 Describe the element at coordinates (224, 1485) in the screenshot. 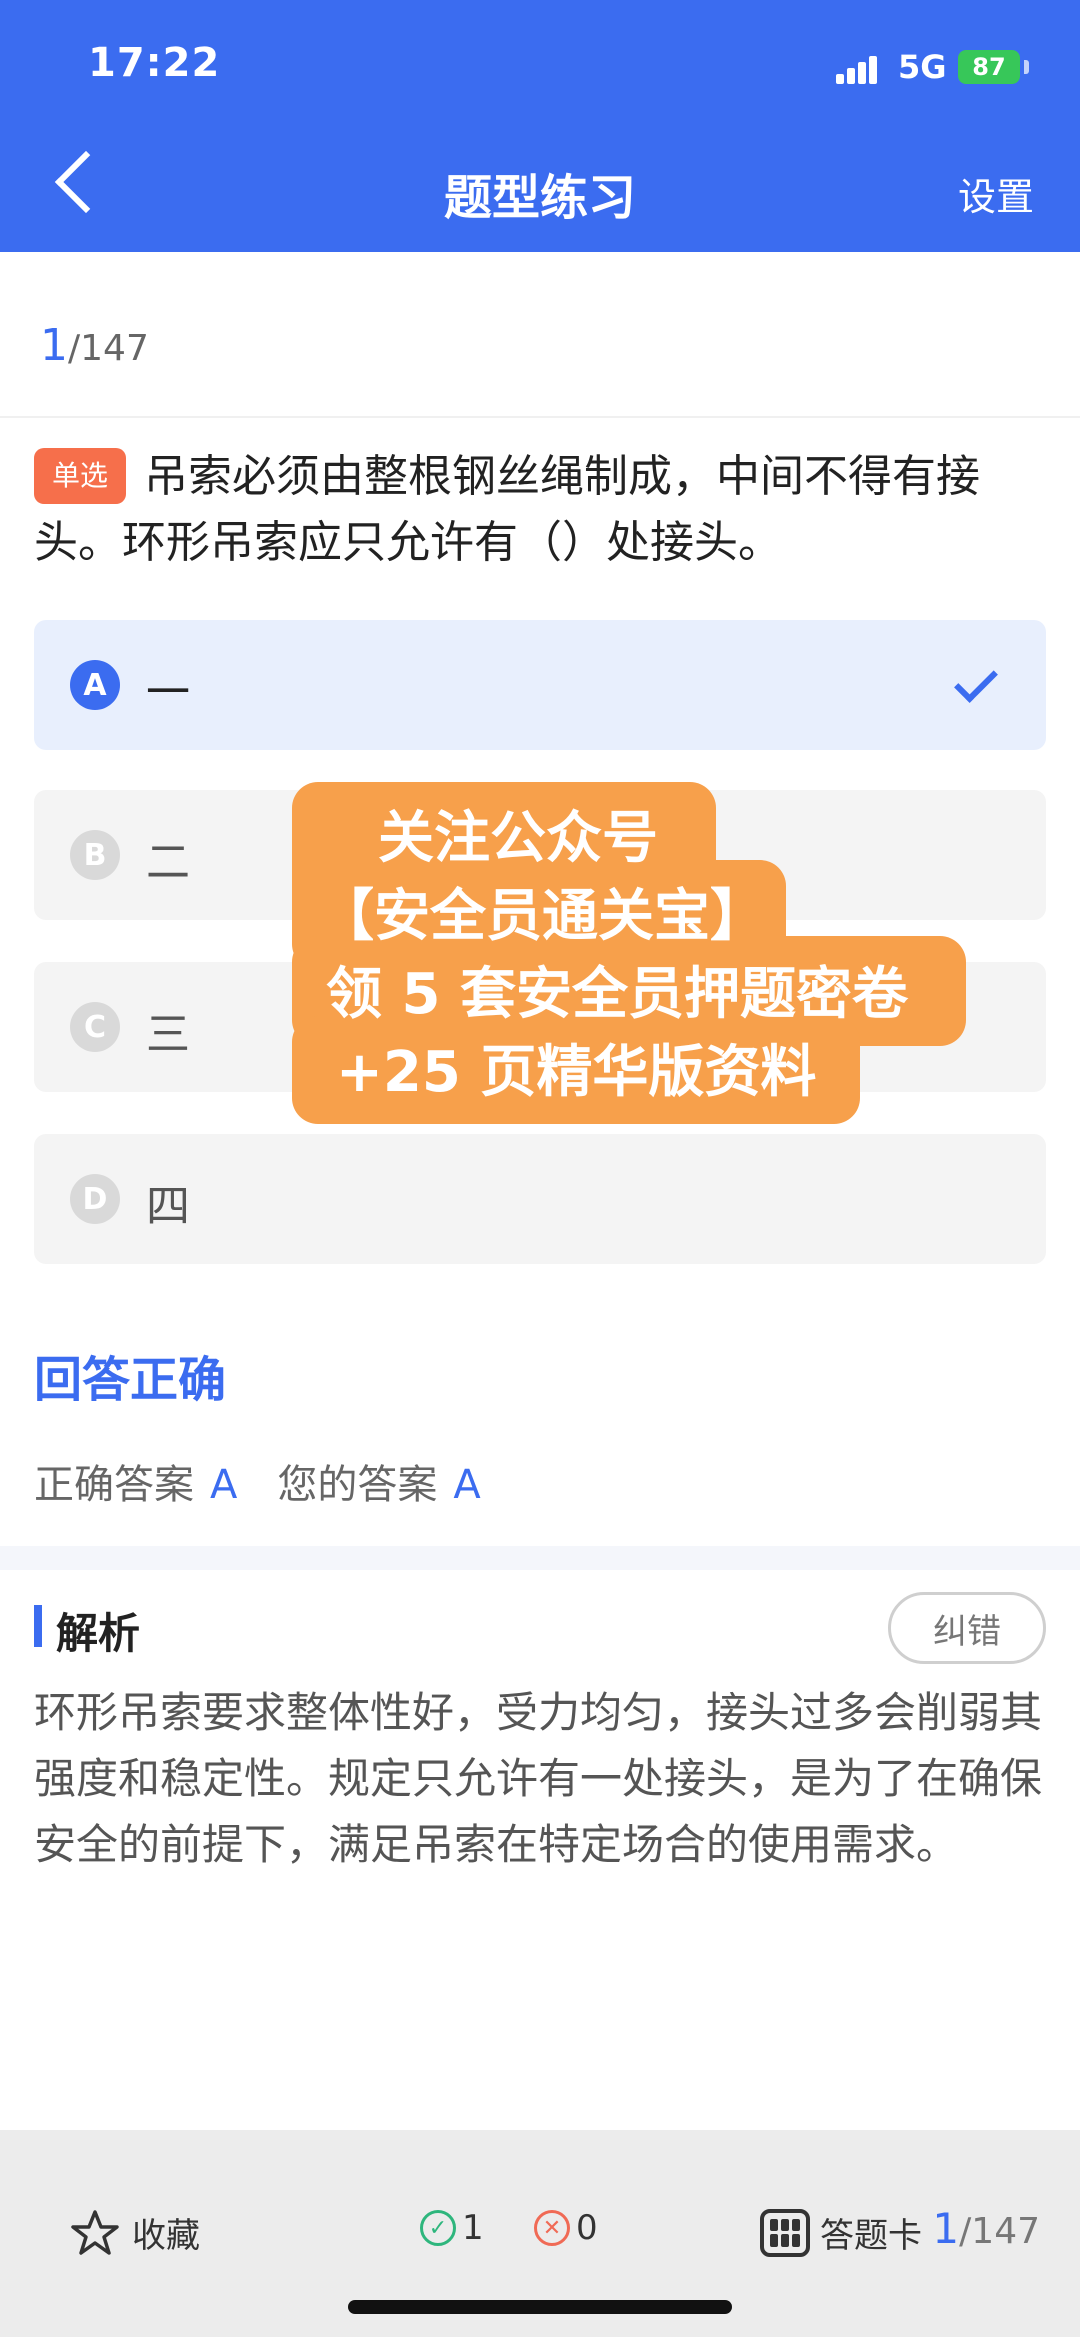

I see `correct-answer-value: A` at that location.